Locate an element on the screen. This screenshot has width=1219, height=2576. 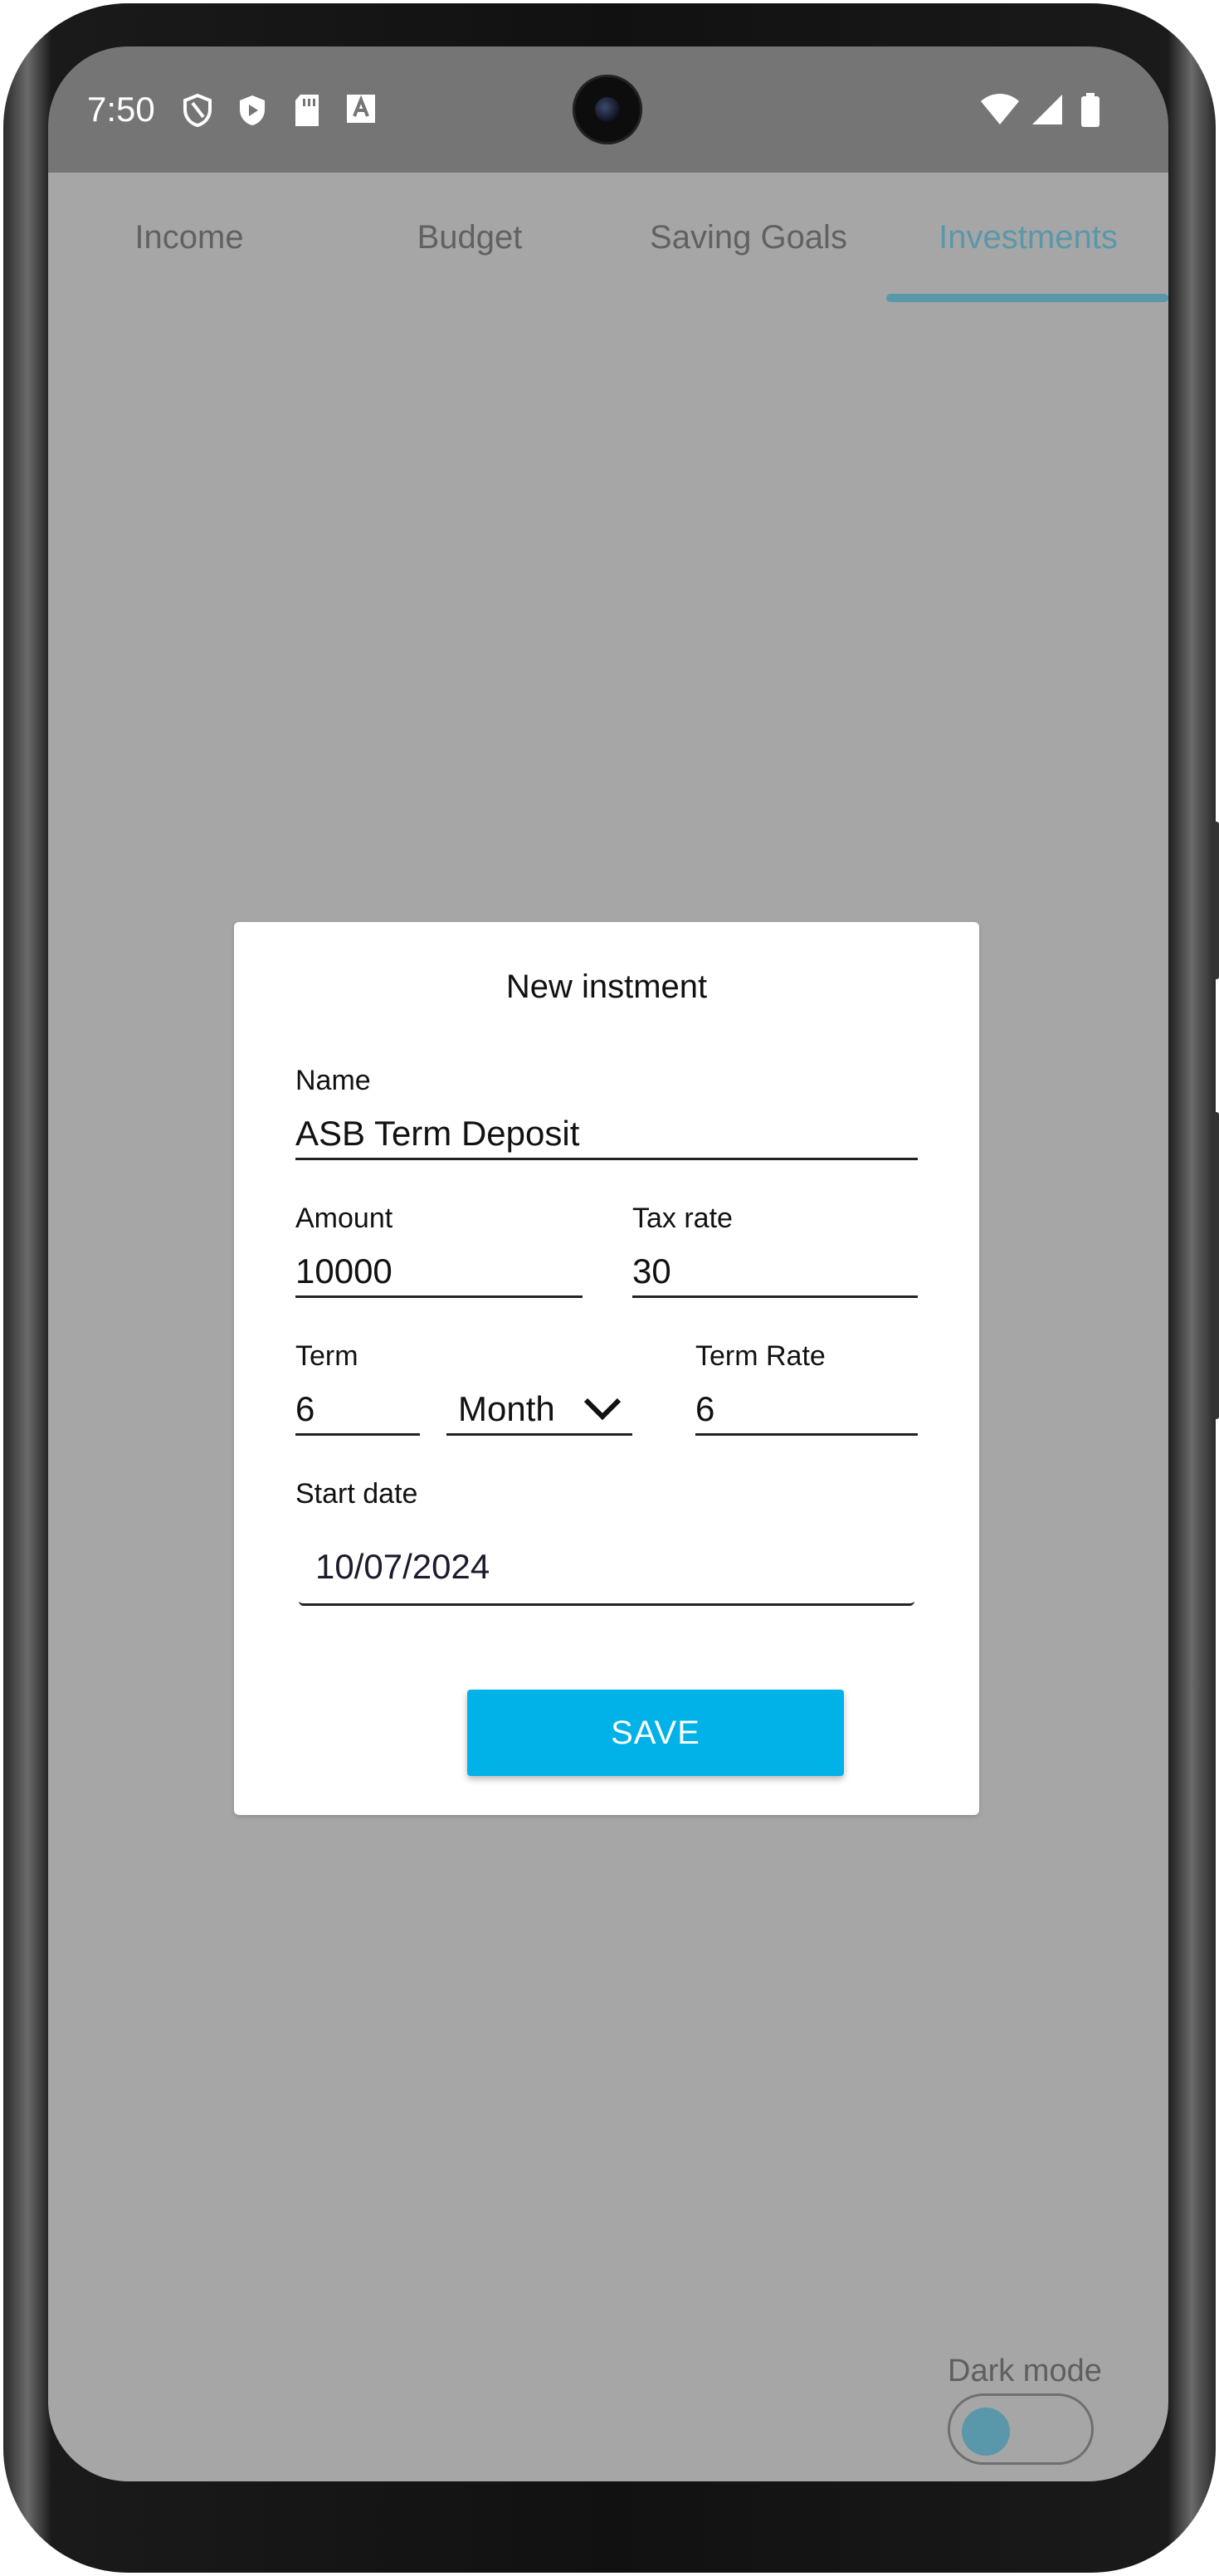
name-value: ASB Term Deposit is located at coordinates (437, 1133).